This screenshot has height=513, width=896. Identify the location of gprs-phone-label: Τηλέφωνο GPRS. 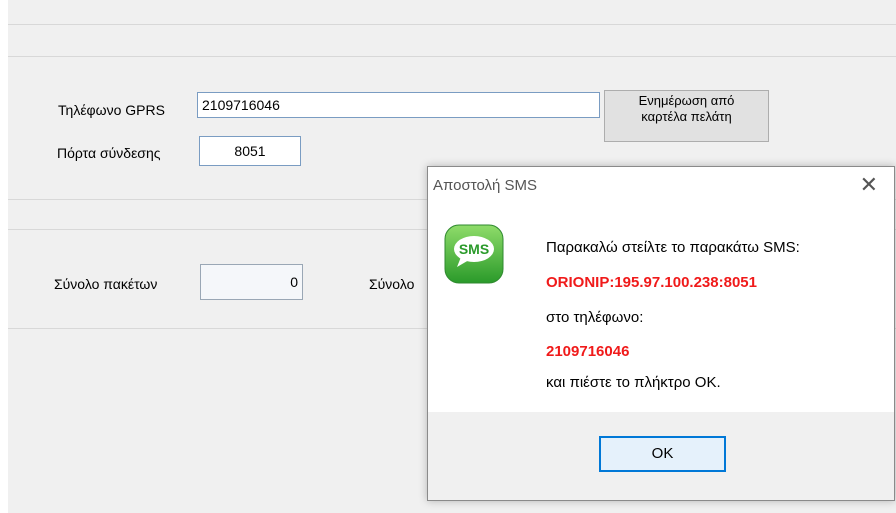
(111, 110).